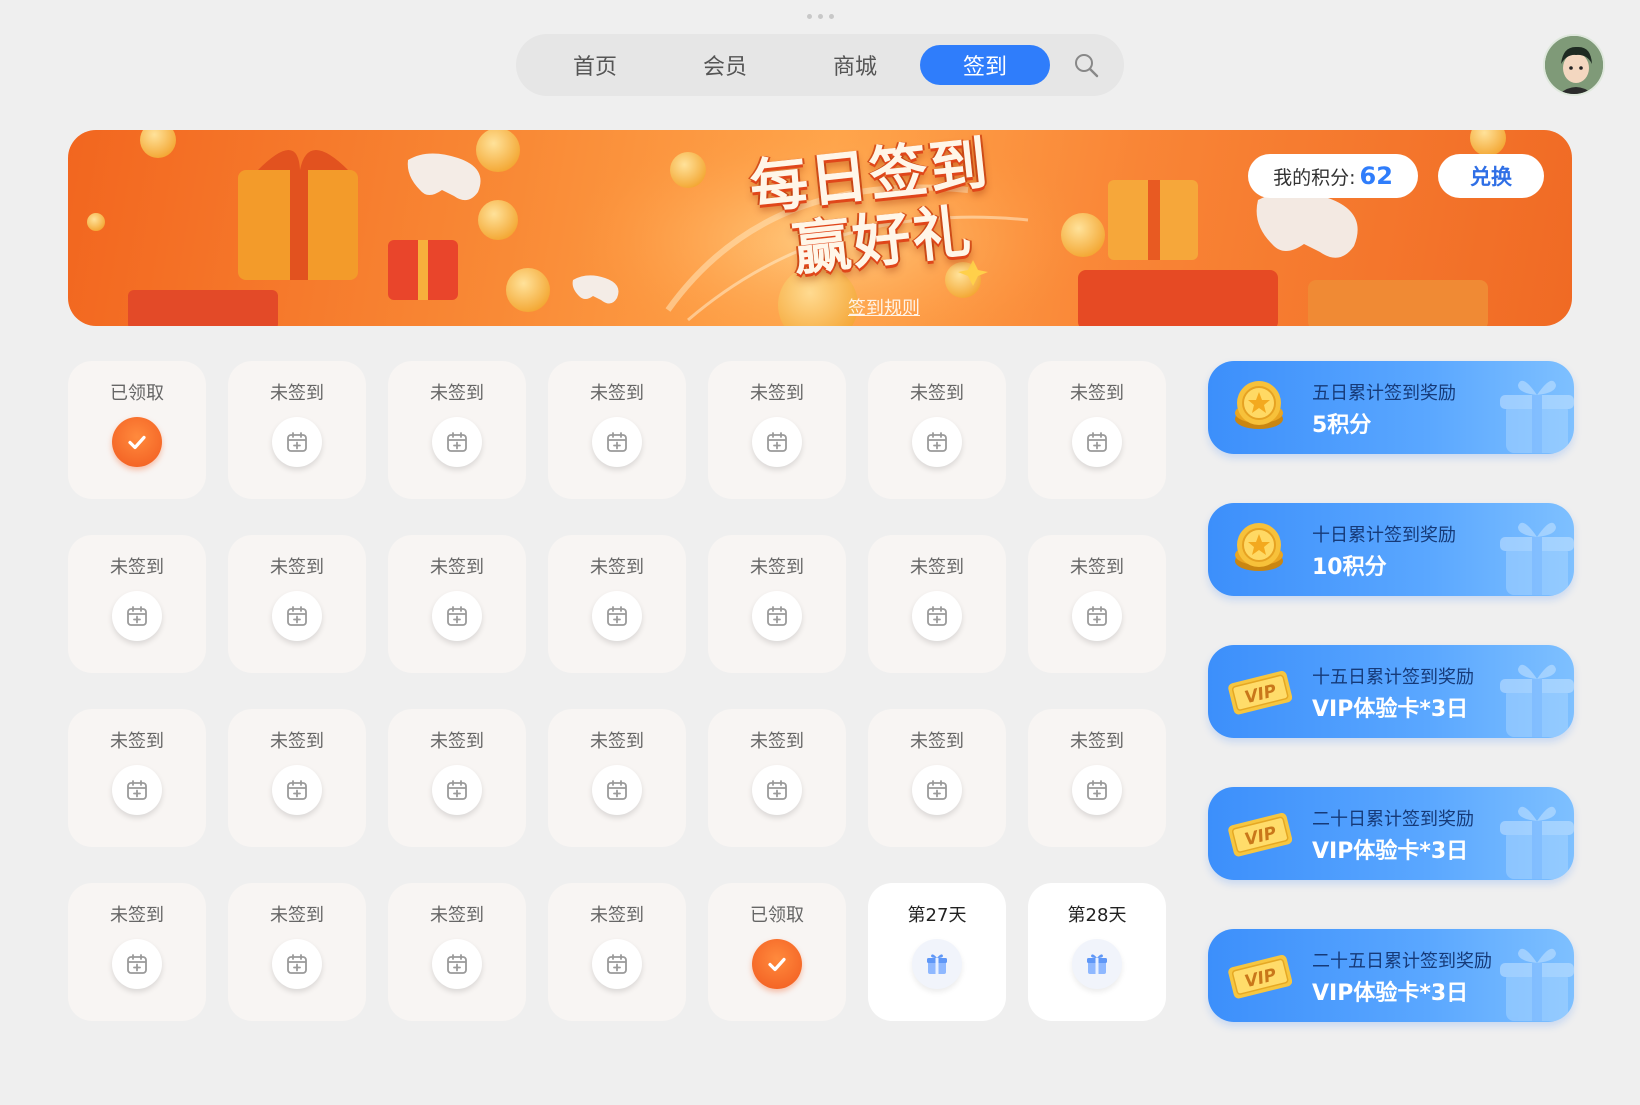  Describe the element at coordinates (1384, 535) in the screenshot. I see `reward-title: 十日累计签到奖励` at that location.